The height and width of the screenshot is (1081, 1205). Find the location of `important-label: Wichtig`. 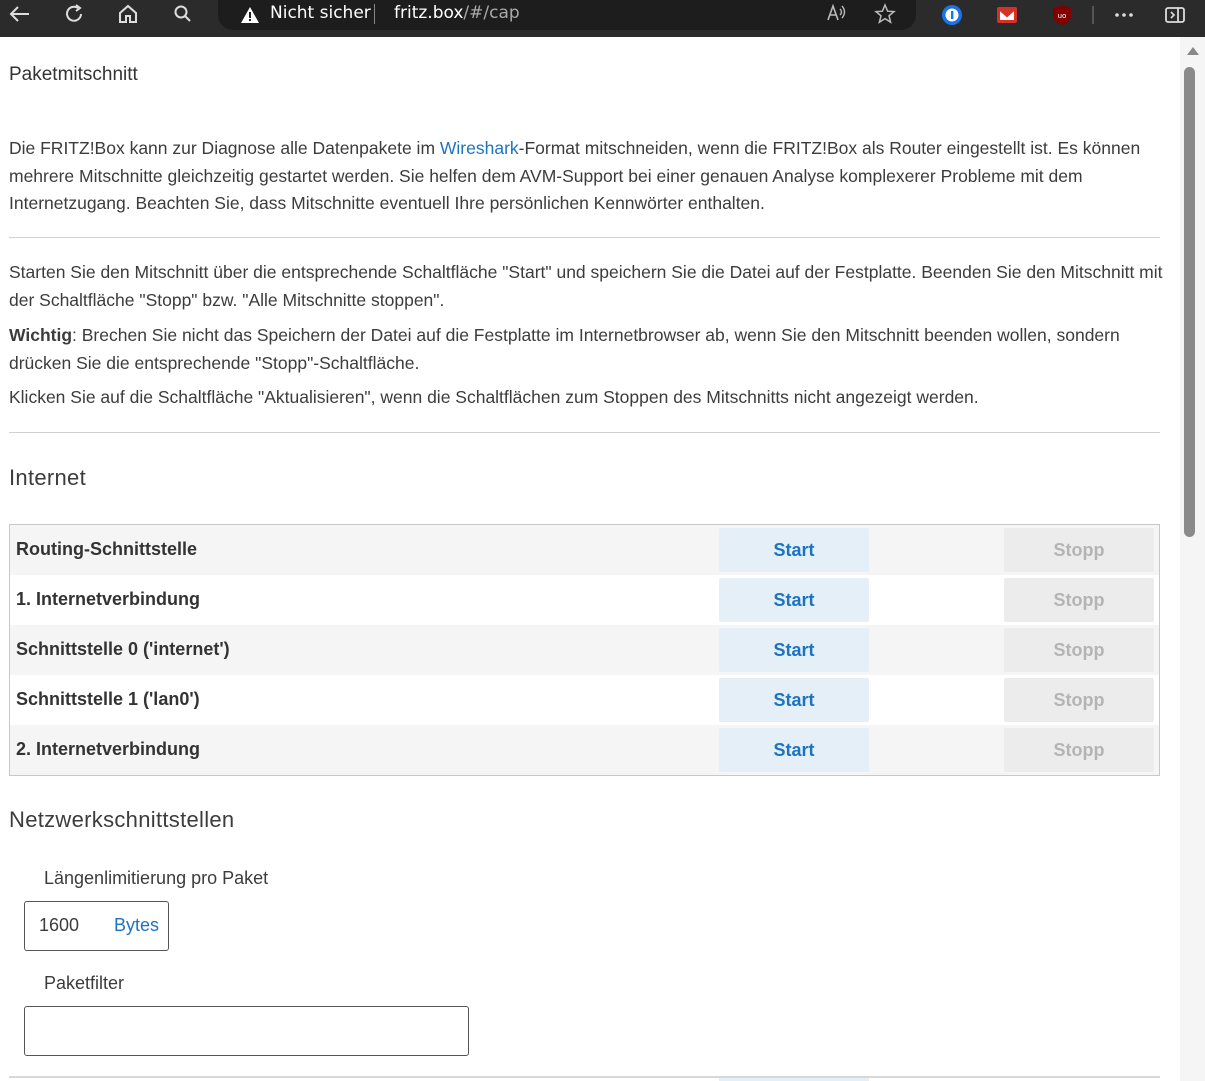

important-label: Wichtig is located at coordinates (41, 335).